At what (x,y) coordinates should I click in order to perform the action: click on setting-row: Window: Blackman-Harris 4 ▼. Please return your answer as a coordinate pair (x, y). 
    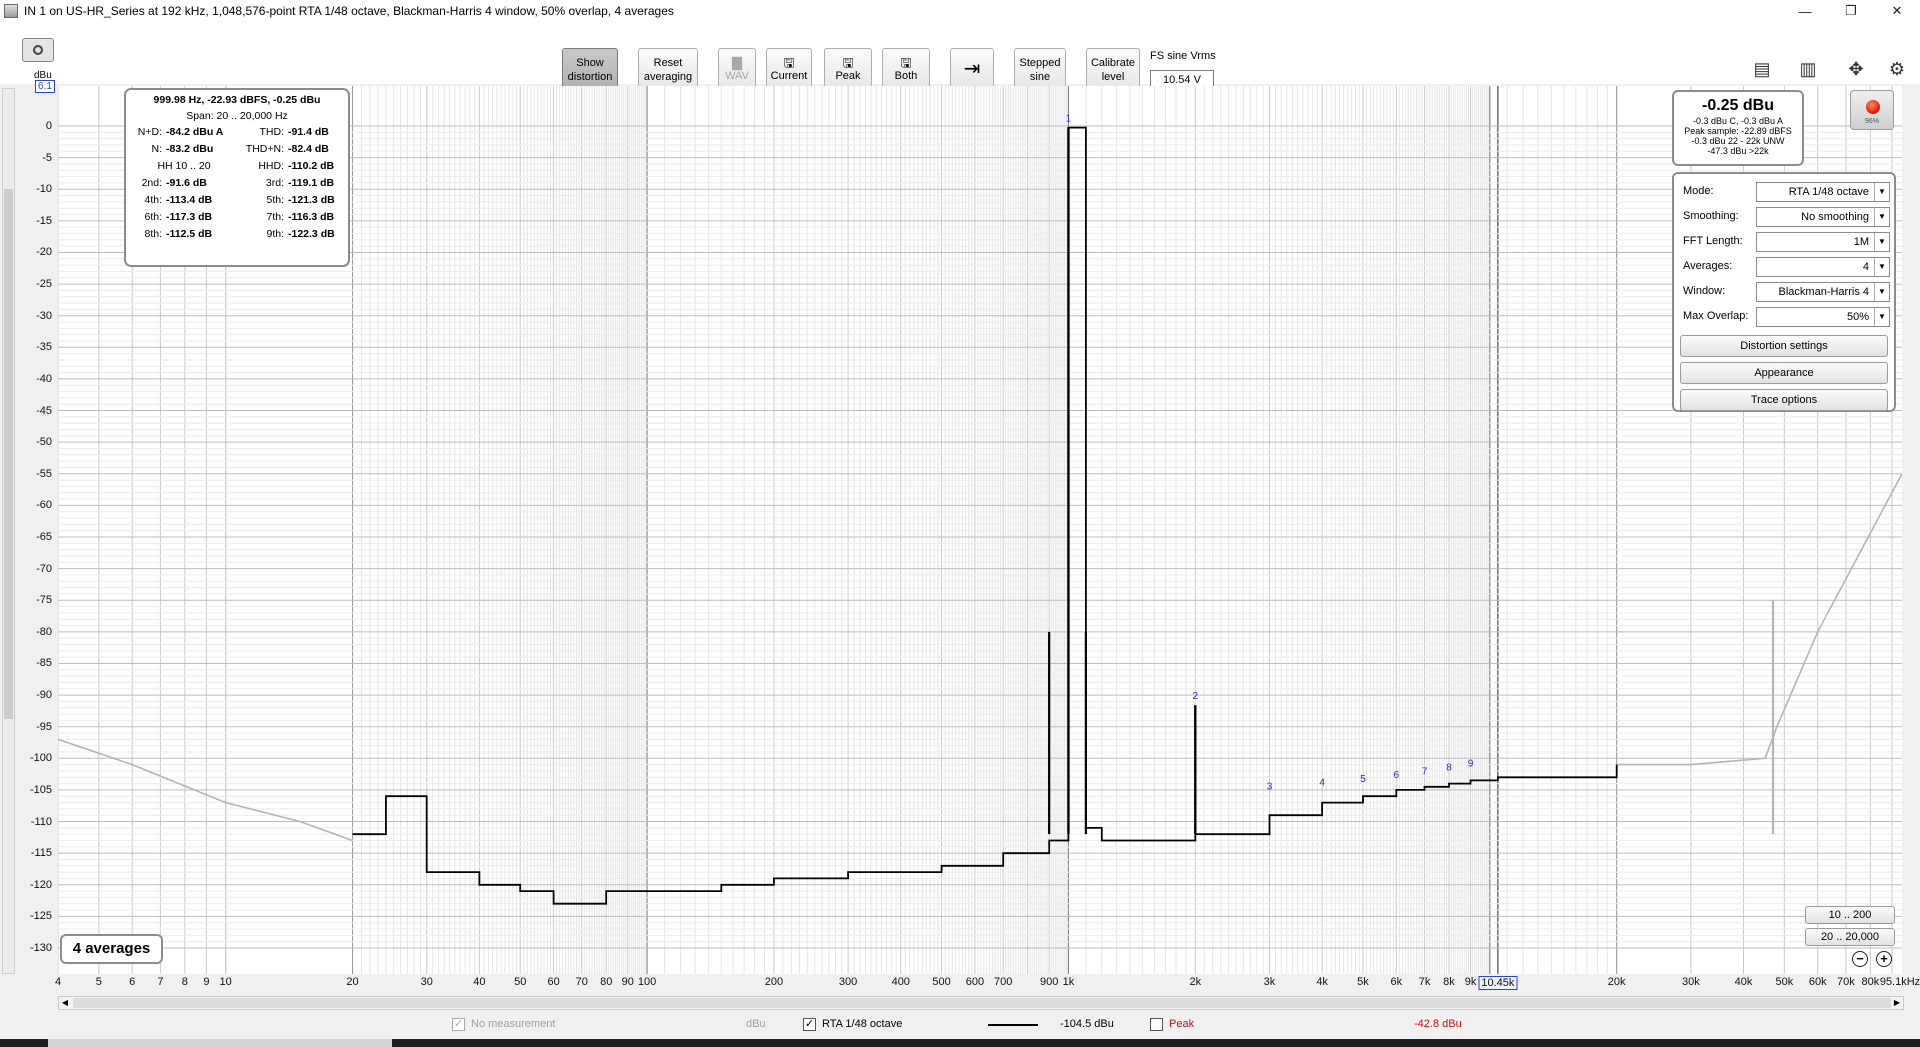
    Looking at the image, I should click on (1785, 292).